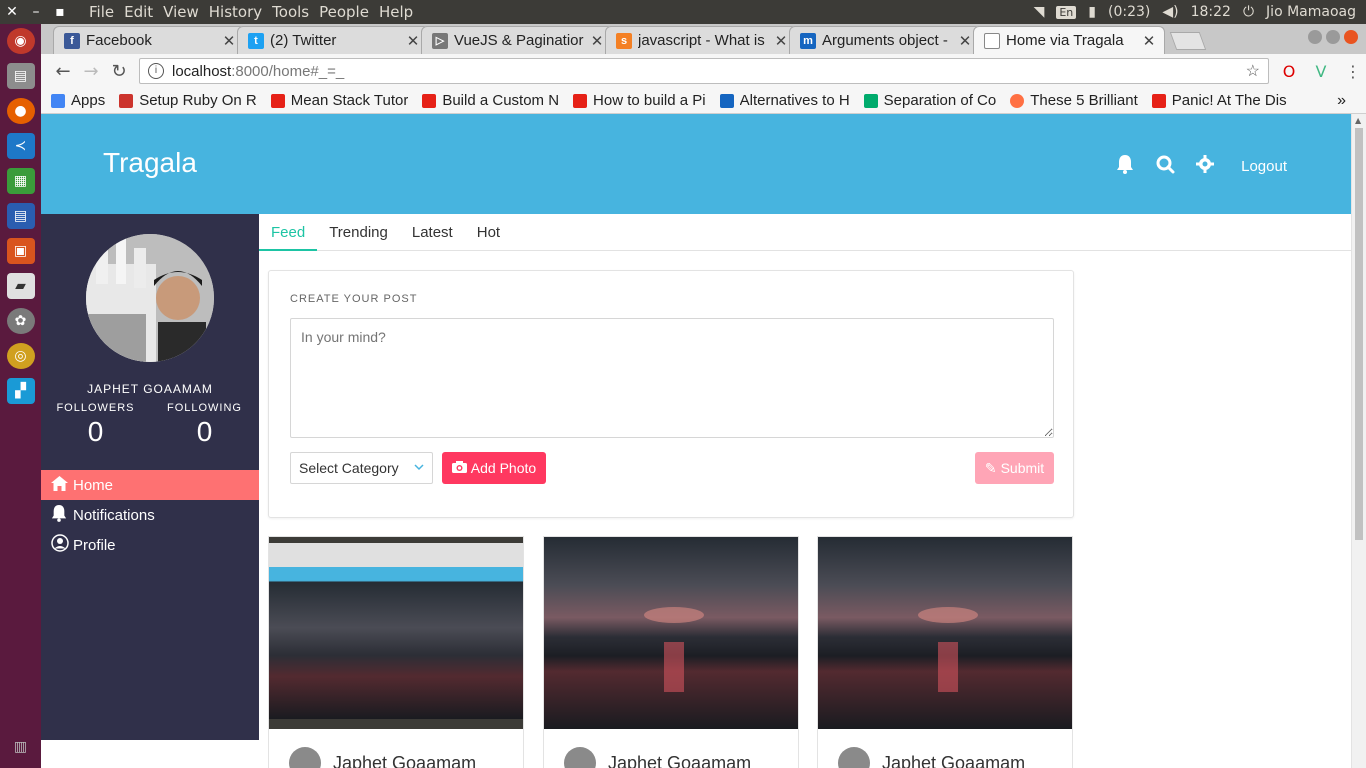 The height and width of the screenshot is (768, 1366). I want to click on menu-people: People, so click(344, 12).